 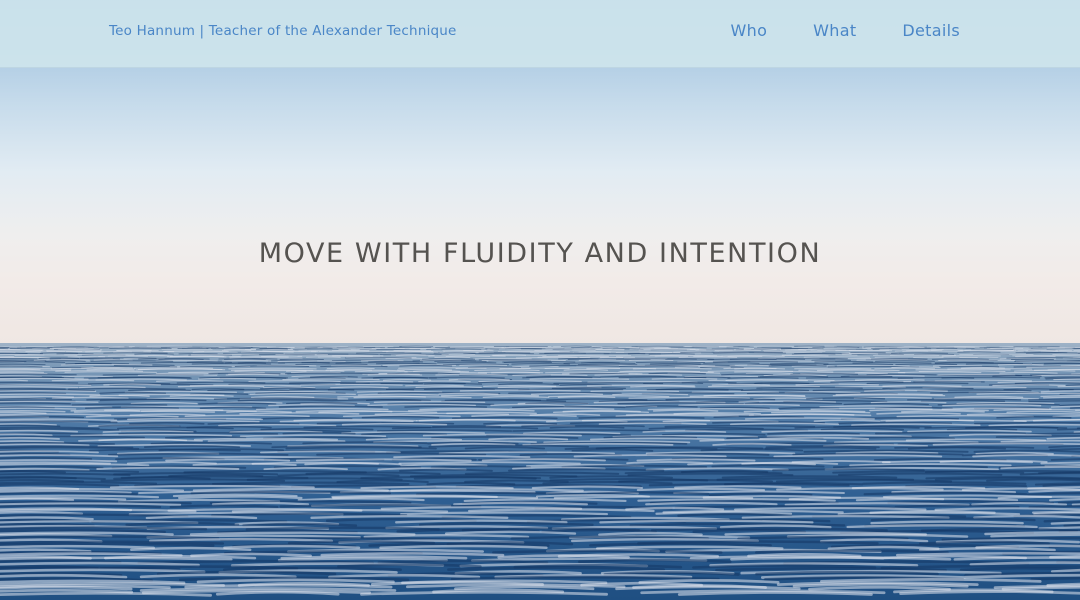 What do you see at coordinates (749, 30) in the screenshot?
I see `nav-link-who: Who` at bounding box center [749, 30].